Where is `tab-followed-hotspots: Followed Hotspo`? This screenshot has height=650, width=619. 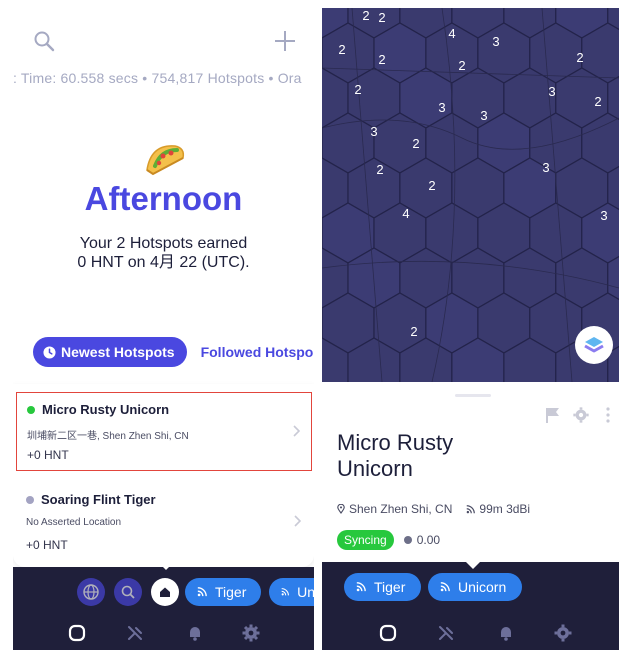
tab-followed-hotspots: Followed Hotspo is located at coordinates (257, 352).